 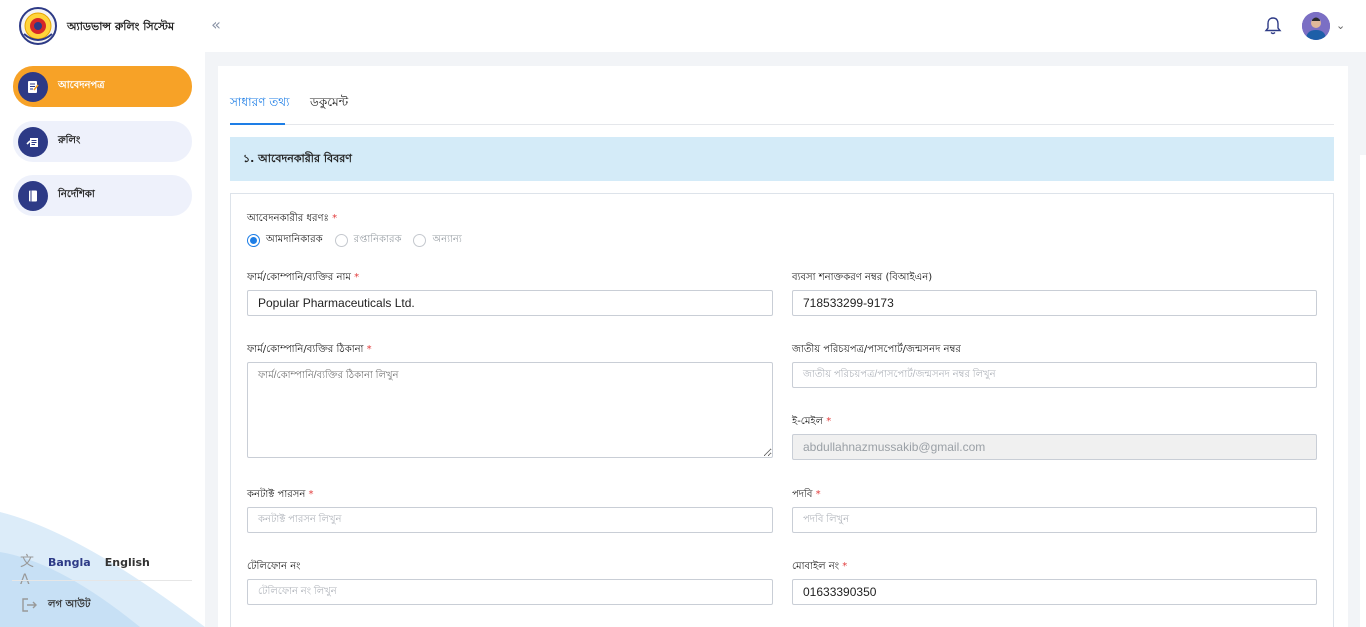 What do you see at coordinates (121, 26) in the screenshot?
I see `app-title: অ্যাডভান্স রুলিং সিস্টেম` at bounding box center [121, 26].